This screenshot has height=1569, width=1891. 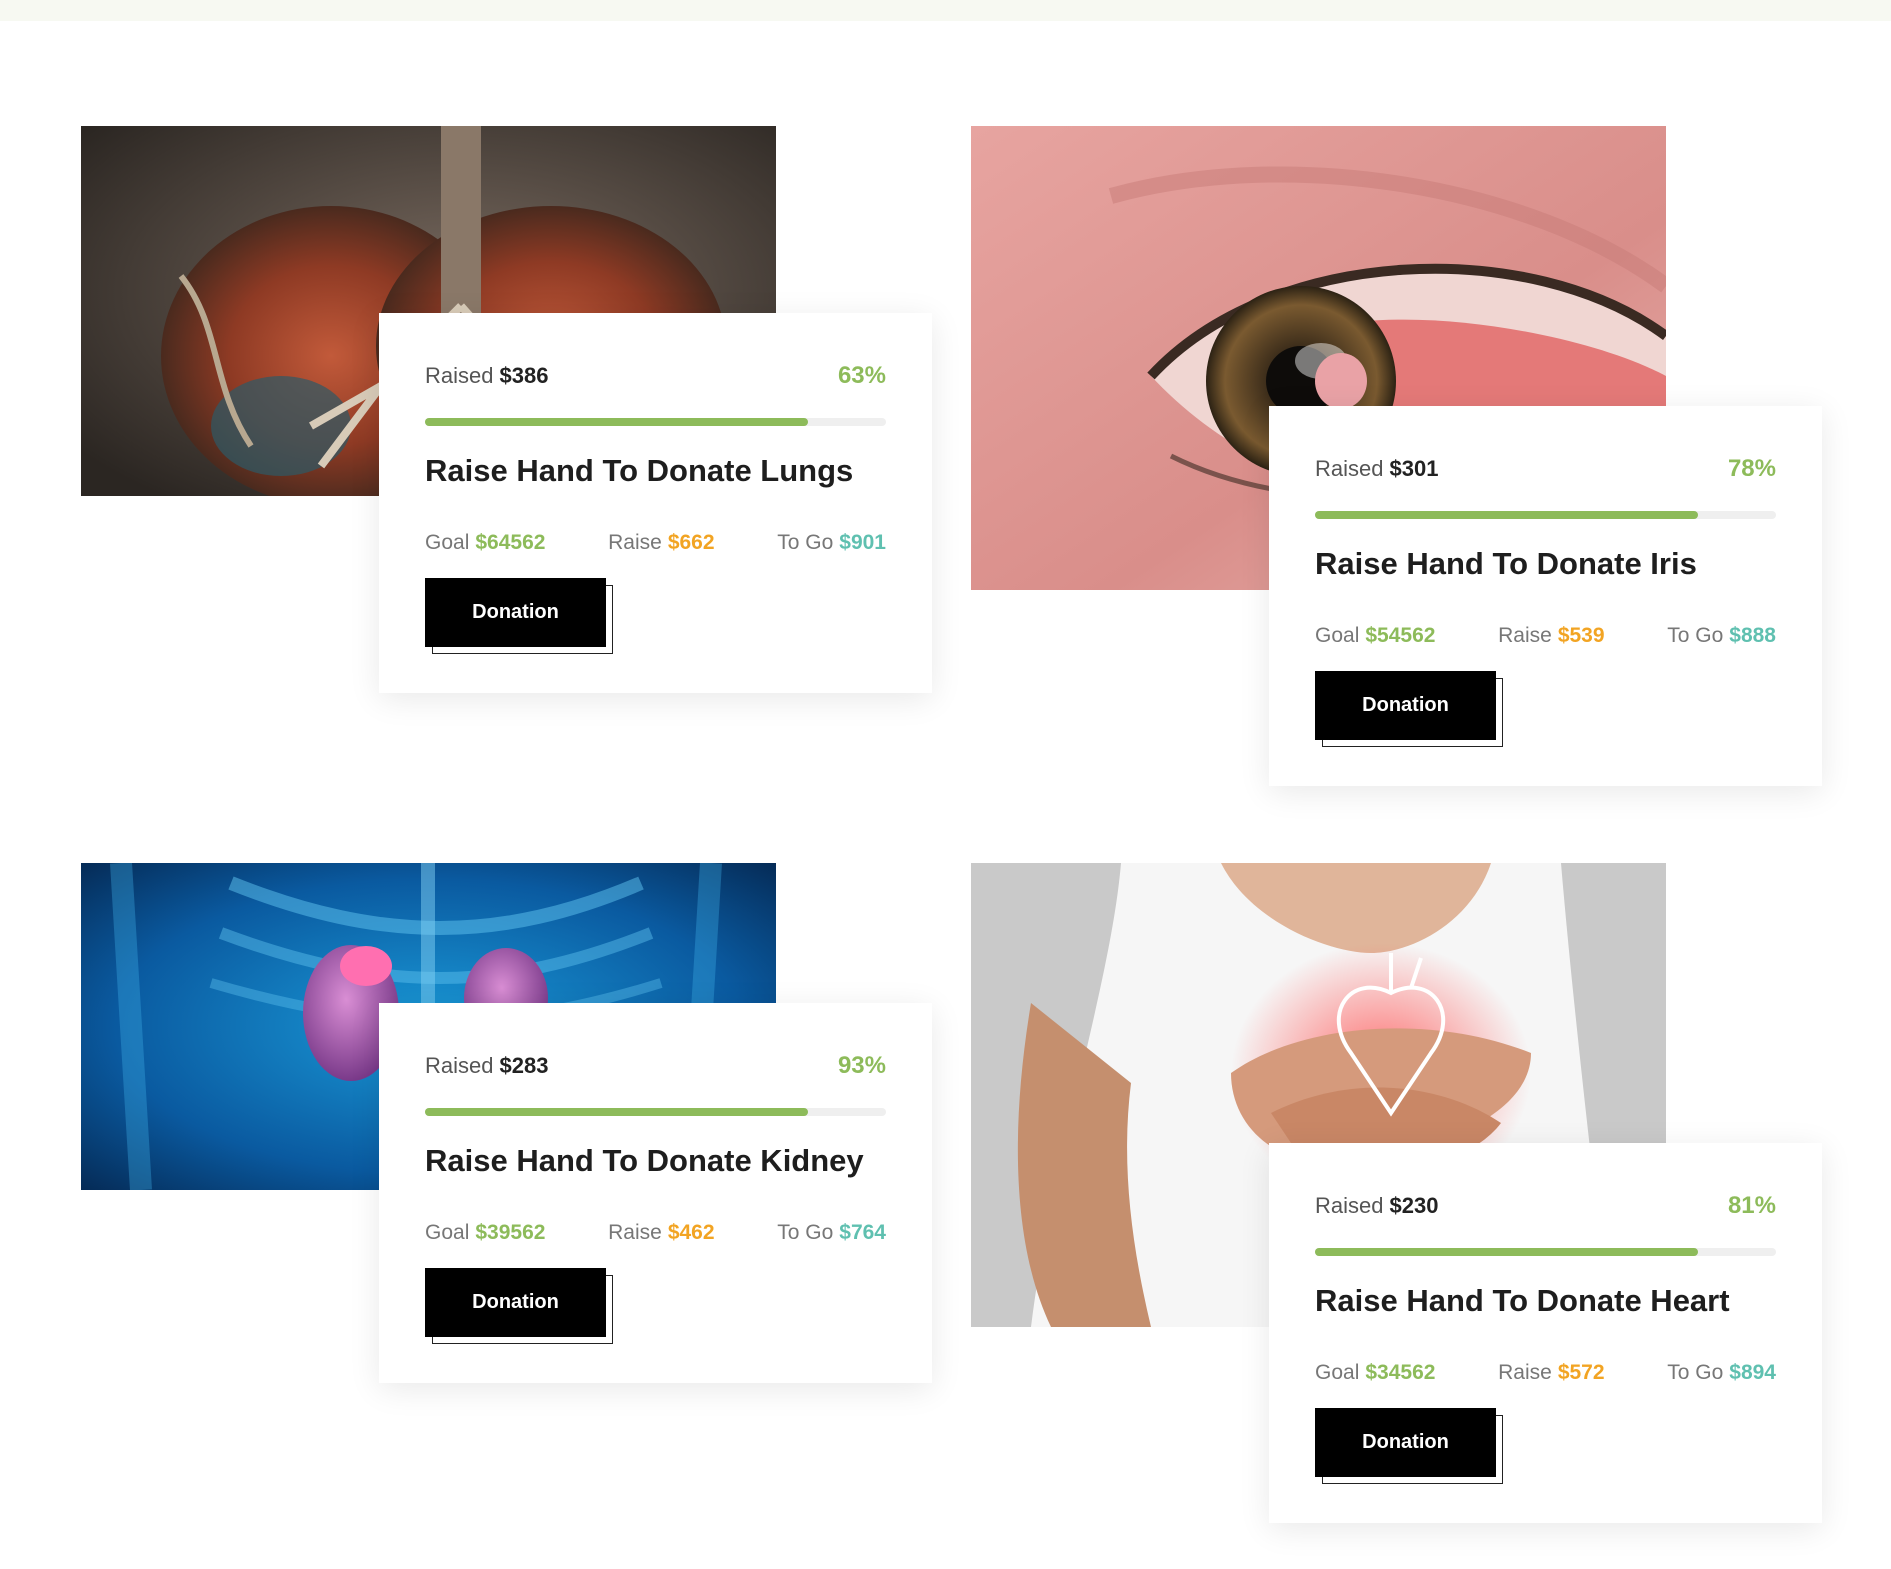 What do you see at coordinates (1551, 1372) in the screenshot?
I see `raise-stat: Raise $572` at bounding box center [1551, 1372].